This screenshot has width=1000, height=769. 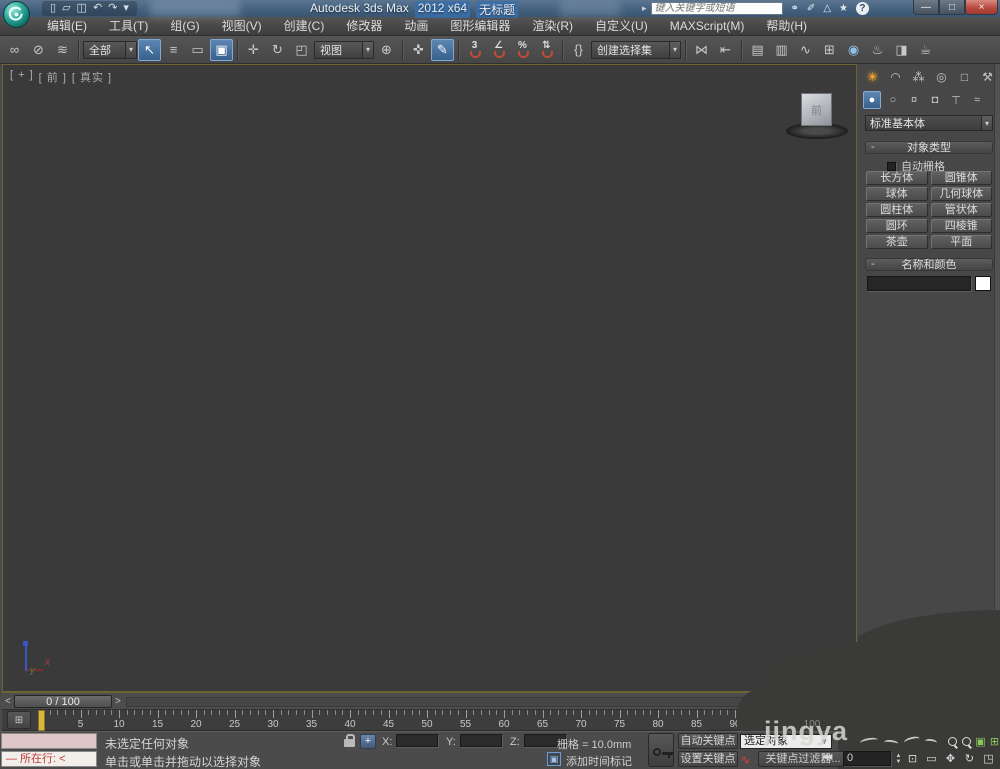 What do you see at coordinates (988, 758) in the screenshot?
I see `maximize-viewport-toggle-icon: ◳` at bounding box center [988, 758].